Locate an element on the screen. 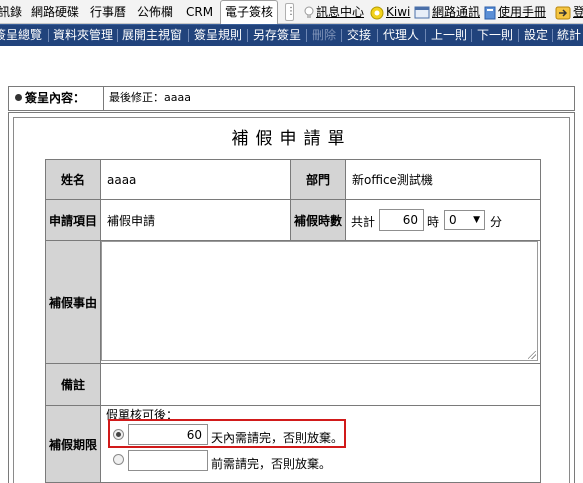 The image size is (583, 483). signin-link: 登 is located at coordinates (569, 13).